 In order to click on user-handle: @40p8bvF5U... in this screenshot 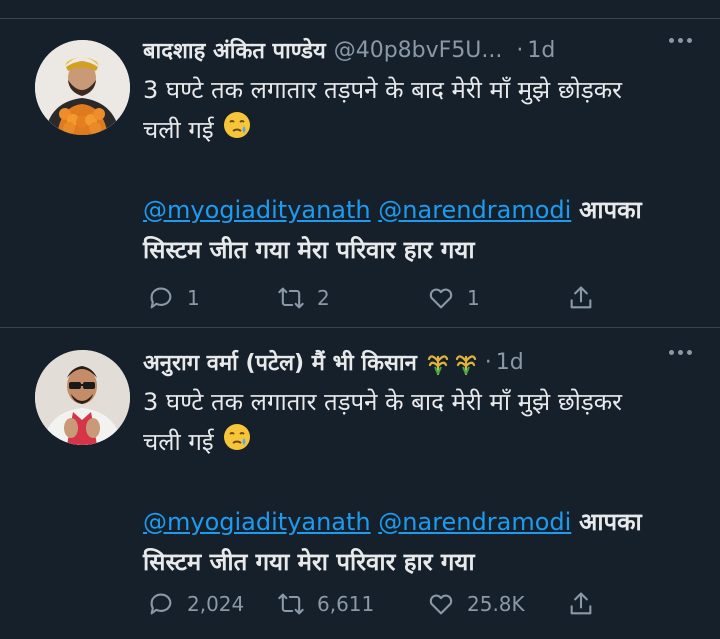, I will do `click(418, 50)`.